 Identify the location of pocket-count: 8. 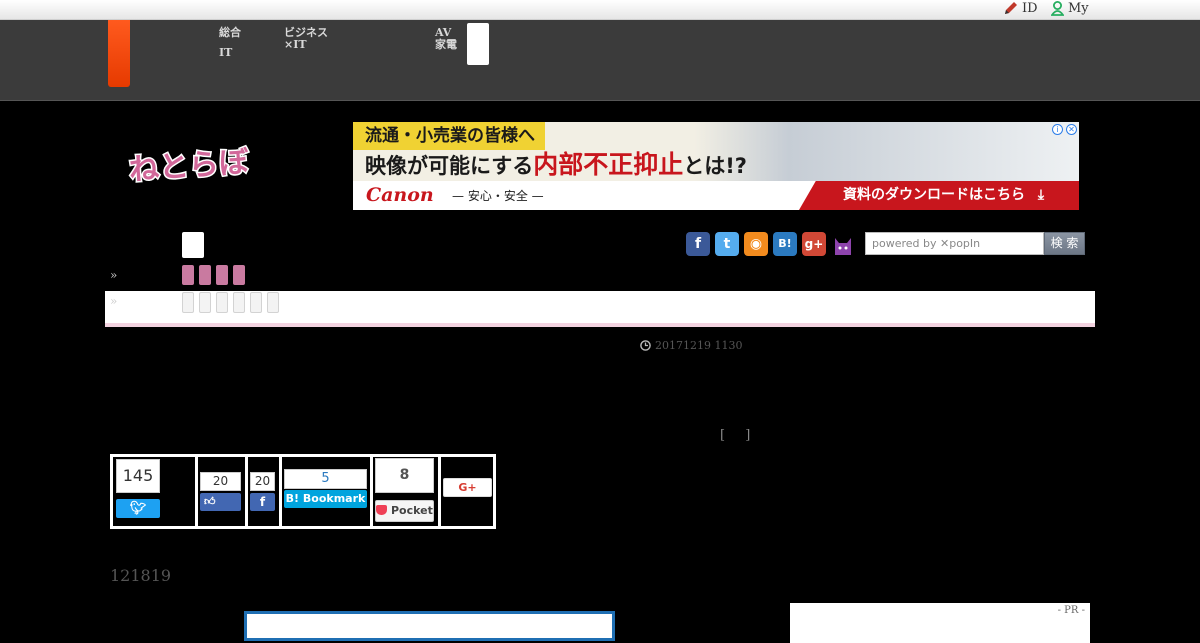
(404, 475).